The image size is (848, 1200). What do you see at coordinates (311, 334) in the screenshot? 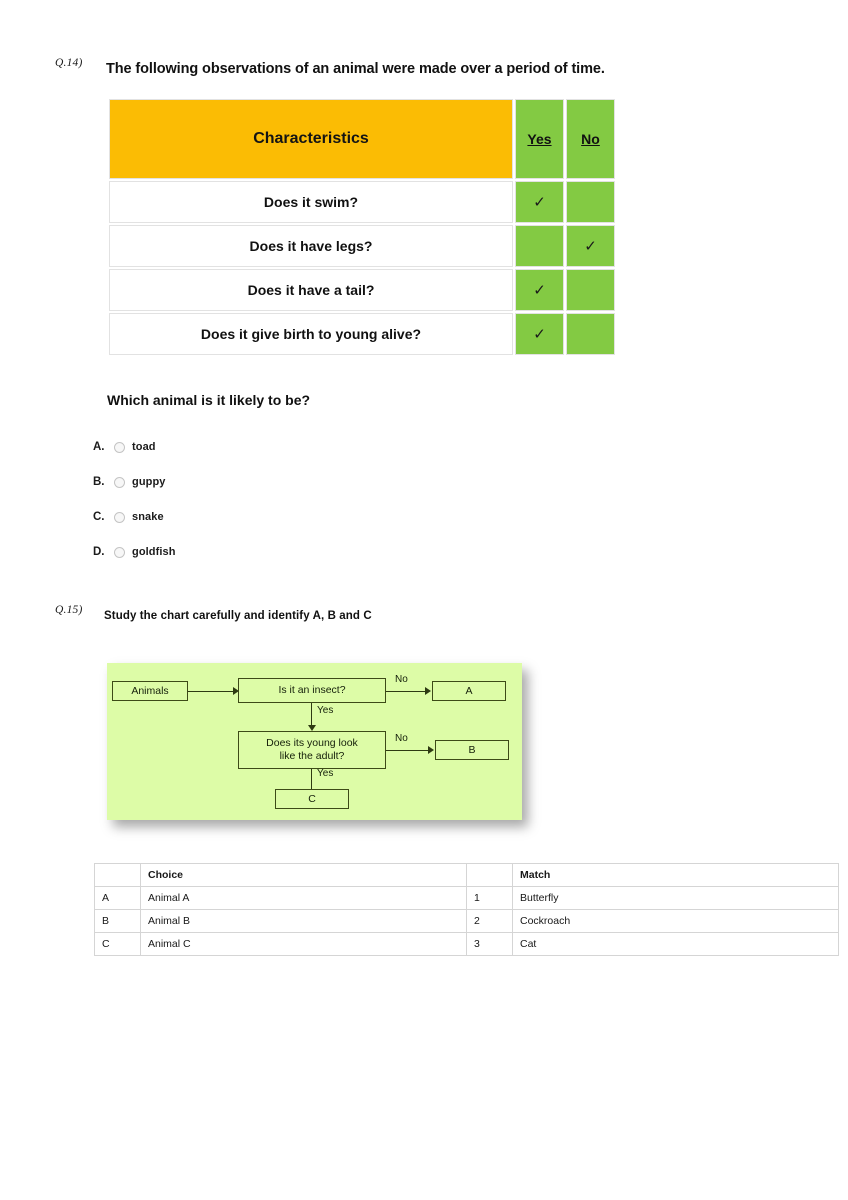
I see `characteristic-cell: Does it give birth to young alive?` at bounding box center [311, 334].